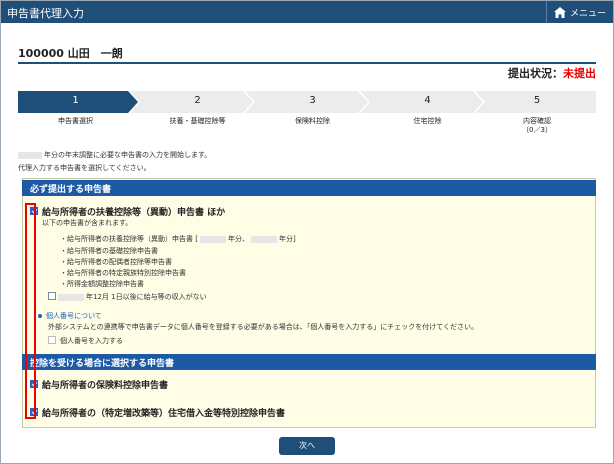 This screenshot has width=614, height=464. Describe the element at coordinates (579, 73) in the screenshot. I see `status-value: 未提出` at that location.